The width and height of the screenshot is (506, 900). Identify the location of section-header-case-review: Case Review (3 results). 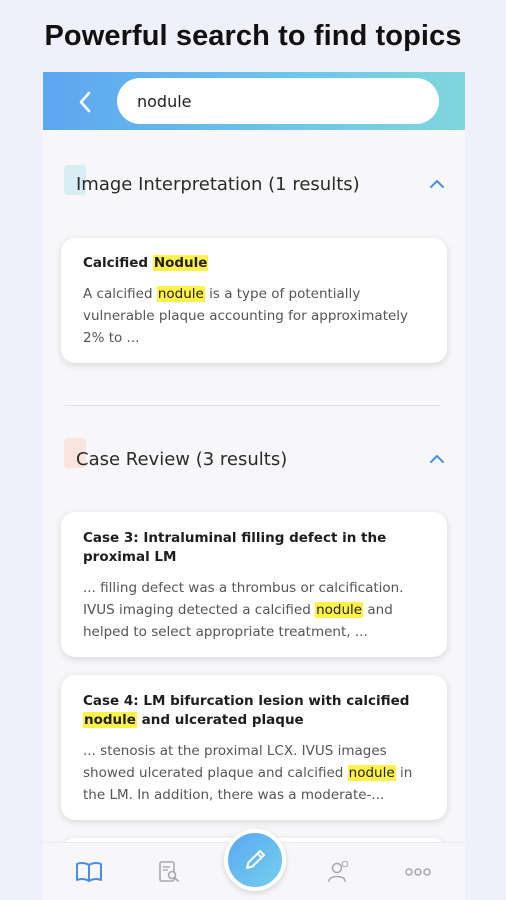
(255, 456).